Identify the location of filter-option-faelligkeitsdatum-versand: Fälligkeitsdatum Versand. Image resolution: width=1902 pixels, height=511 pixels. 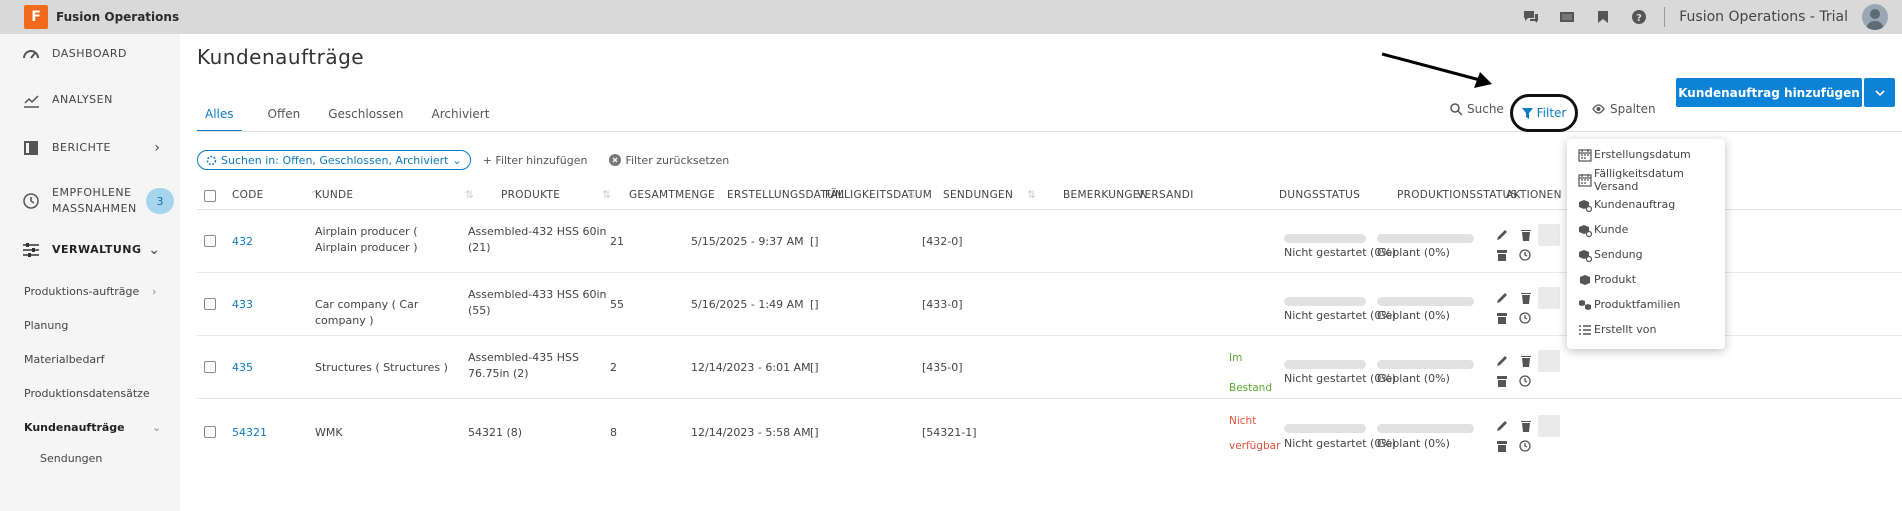
(1646, 180).